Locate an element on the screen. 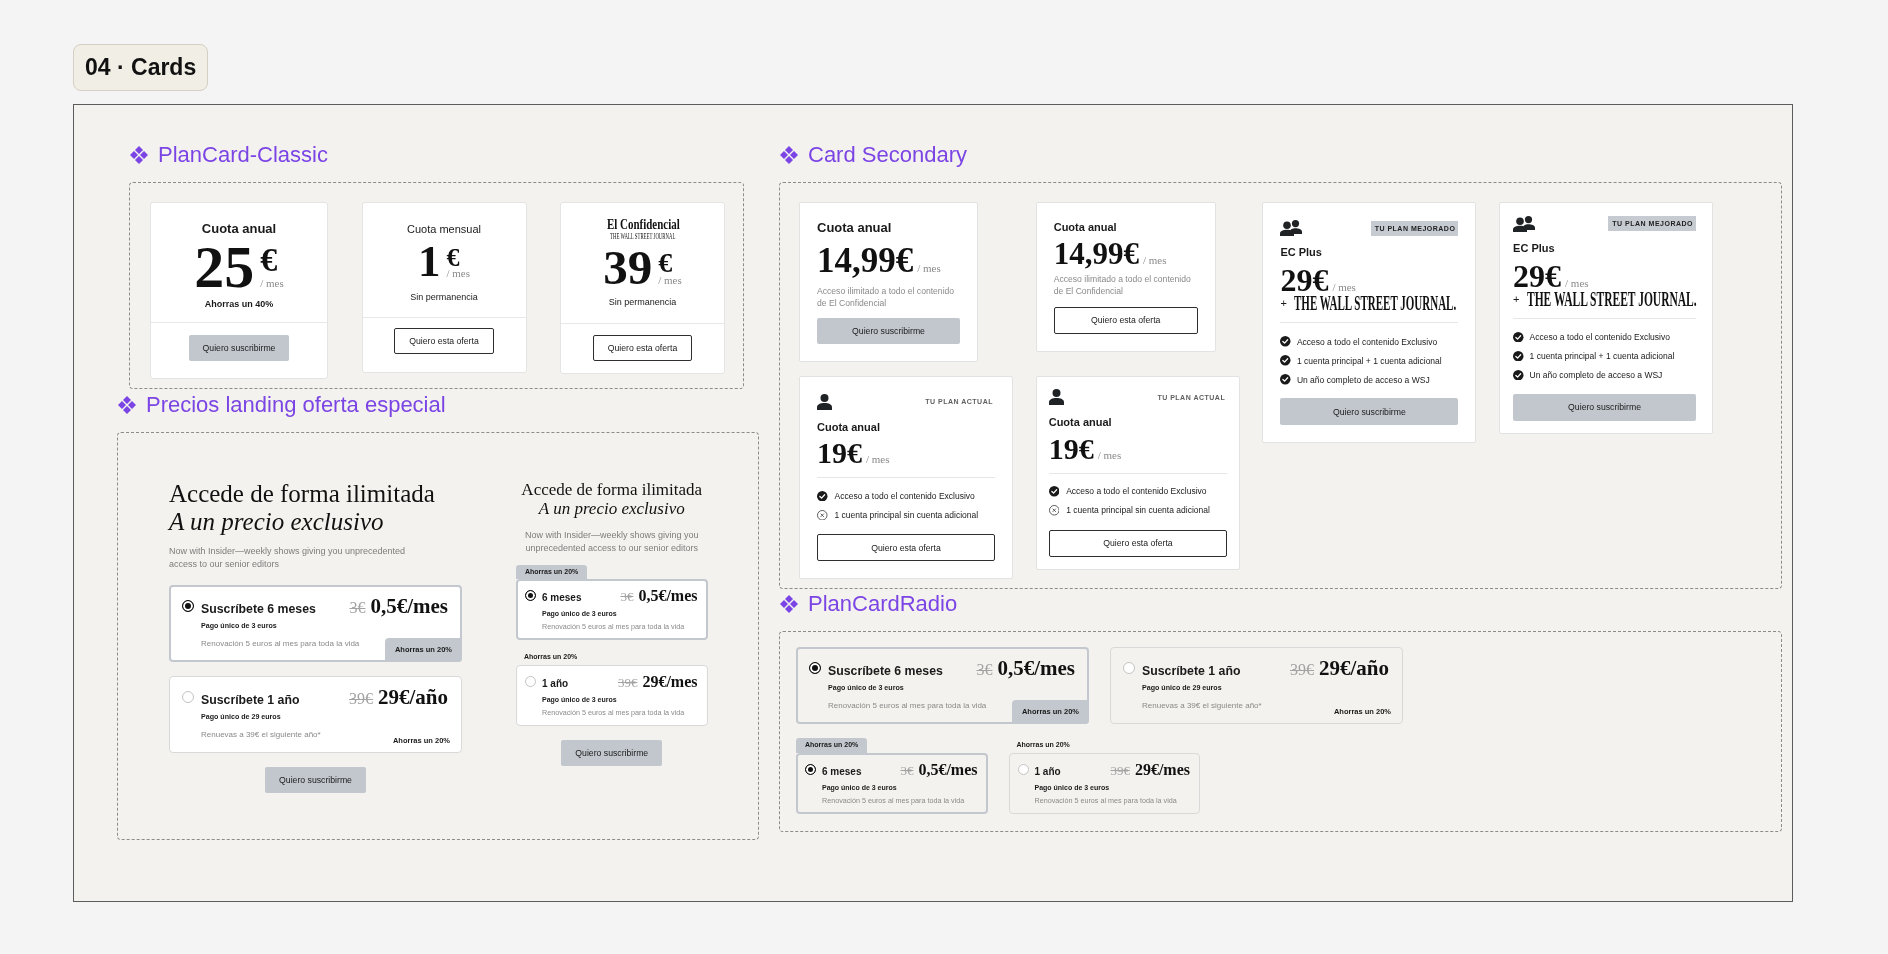  price-amount: 39 is located at coordinates (628, 267).